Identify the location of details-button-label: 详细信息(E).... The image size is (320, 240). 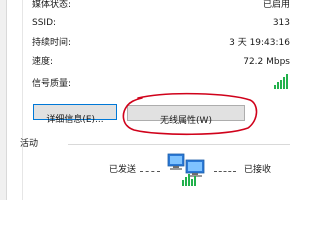
(75, 120).